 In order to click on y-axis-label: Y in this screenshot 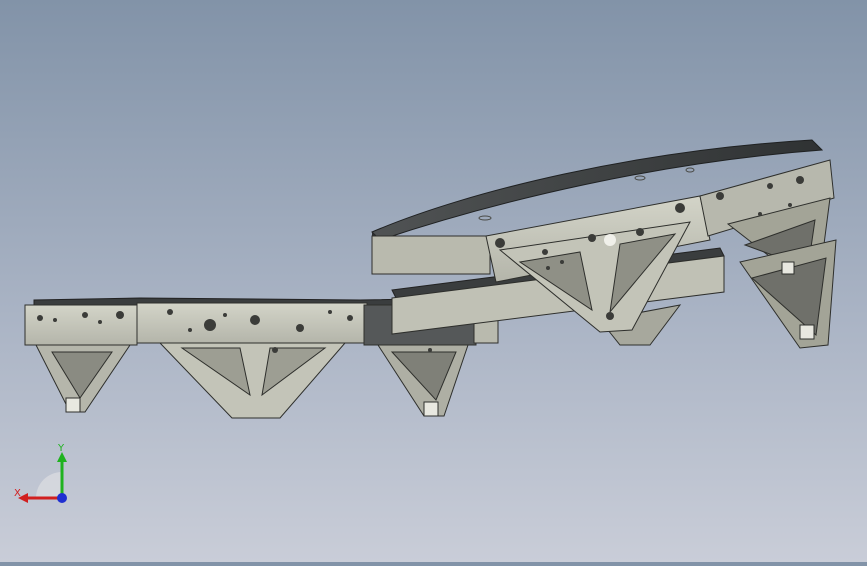, I will do `click(61, 448)`.